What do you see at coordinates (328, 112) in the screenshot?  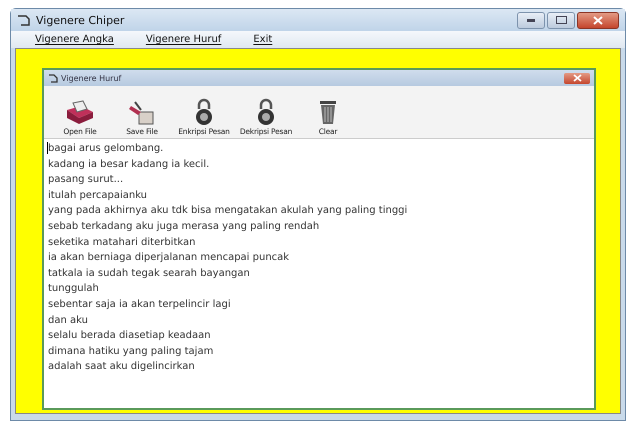 I see `trash-icon` at bounding box center [328, 112].